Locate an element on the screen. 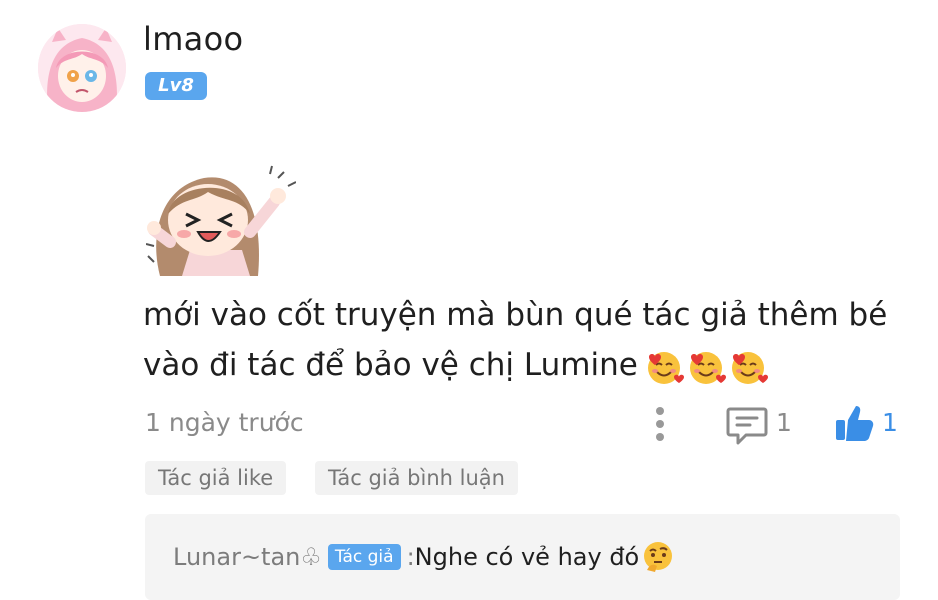 Image resolution: width=938 pixels, height=600 pixels. thinking-face-icon is located at coordinates (658, 557).